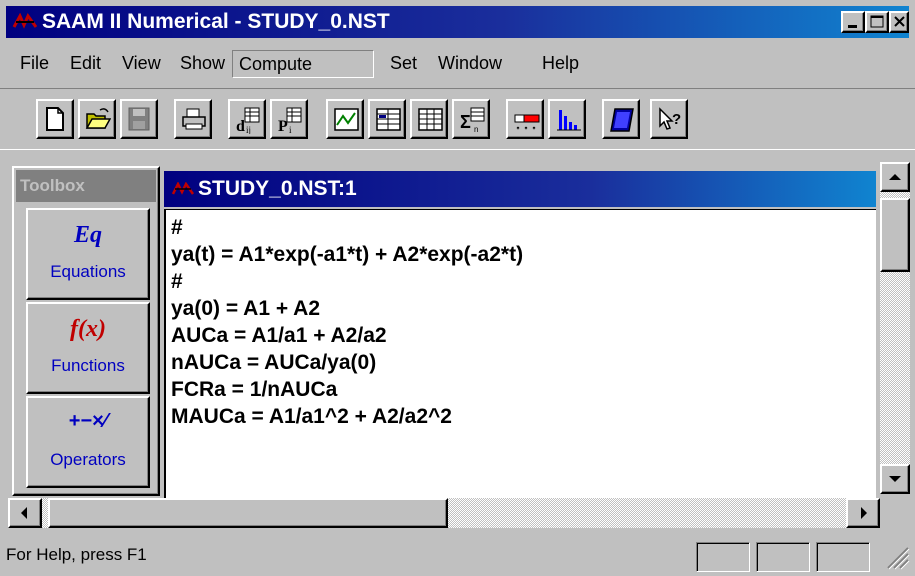 The width and height of the screenshot is (915, 576). What do you see at coordinates (277, 188) in the screenshot?
I see `document-title: STUDY_0.NST:1` at bounding box center [277, 188].